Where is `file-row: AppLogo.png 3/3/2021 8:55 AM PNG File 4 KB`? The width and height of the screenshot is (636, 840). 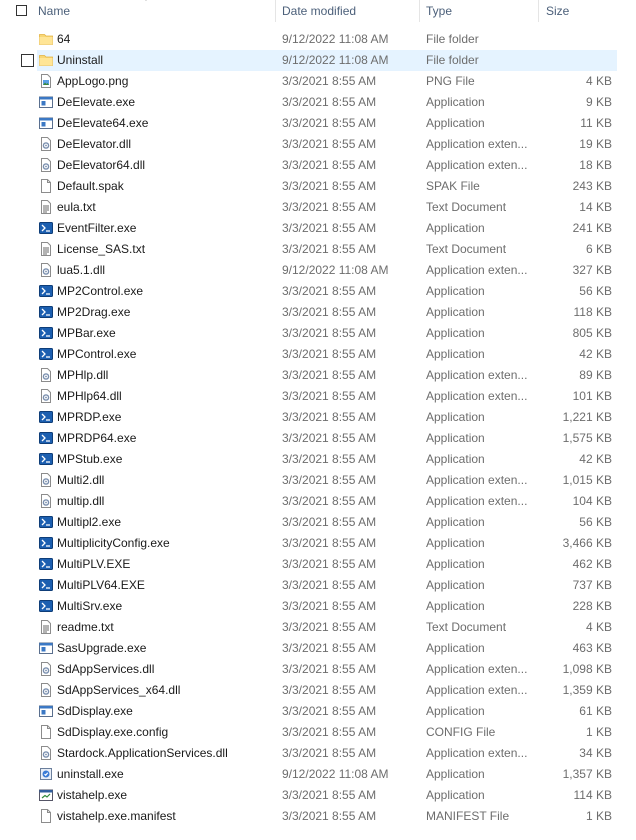 file-row: AppLogo.png 3/3/2021 8:55 AM PNG File 4 KB is located at coordinates (318, 81).